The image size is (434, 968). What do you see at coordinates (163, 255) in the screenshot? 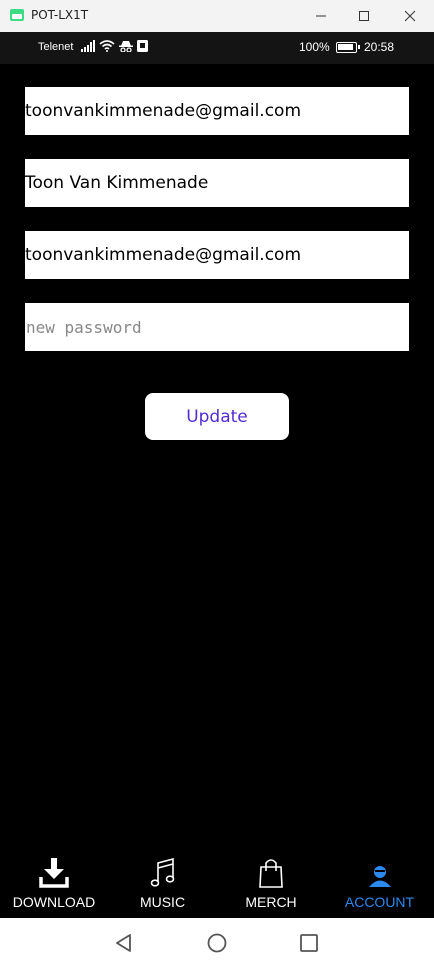
I see `email-confirm-field-value: toonvankimmenade@gmail.com` at bounding box center [163, 255].